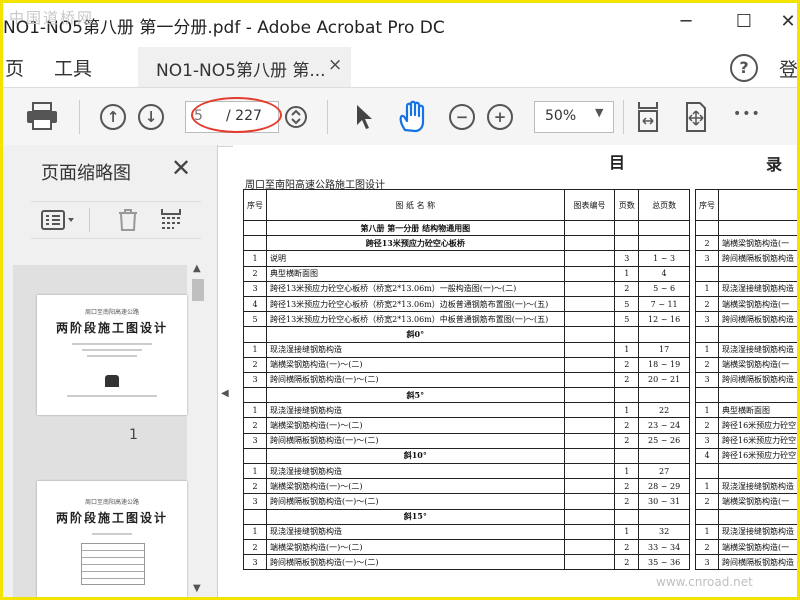 The width and height of the screenshot is (800, 600). What do you see at coordinates (466, 243) in the screenshot?
I see `table-row: 跨径13米预应力砼空心板桥` at bounding box center [466, 243].